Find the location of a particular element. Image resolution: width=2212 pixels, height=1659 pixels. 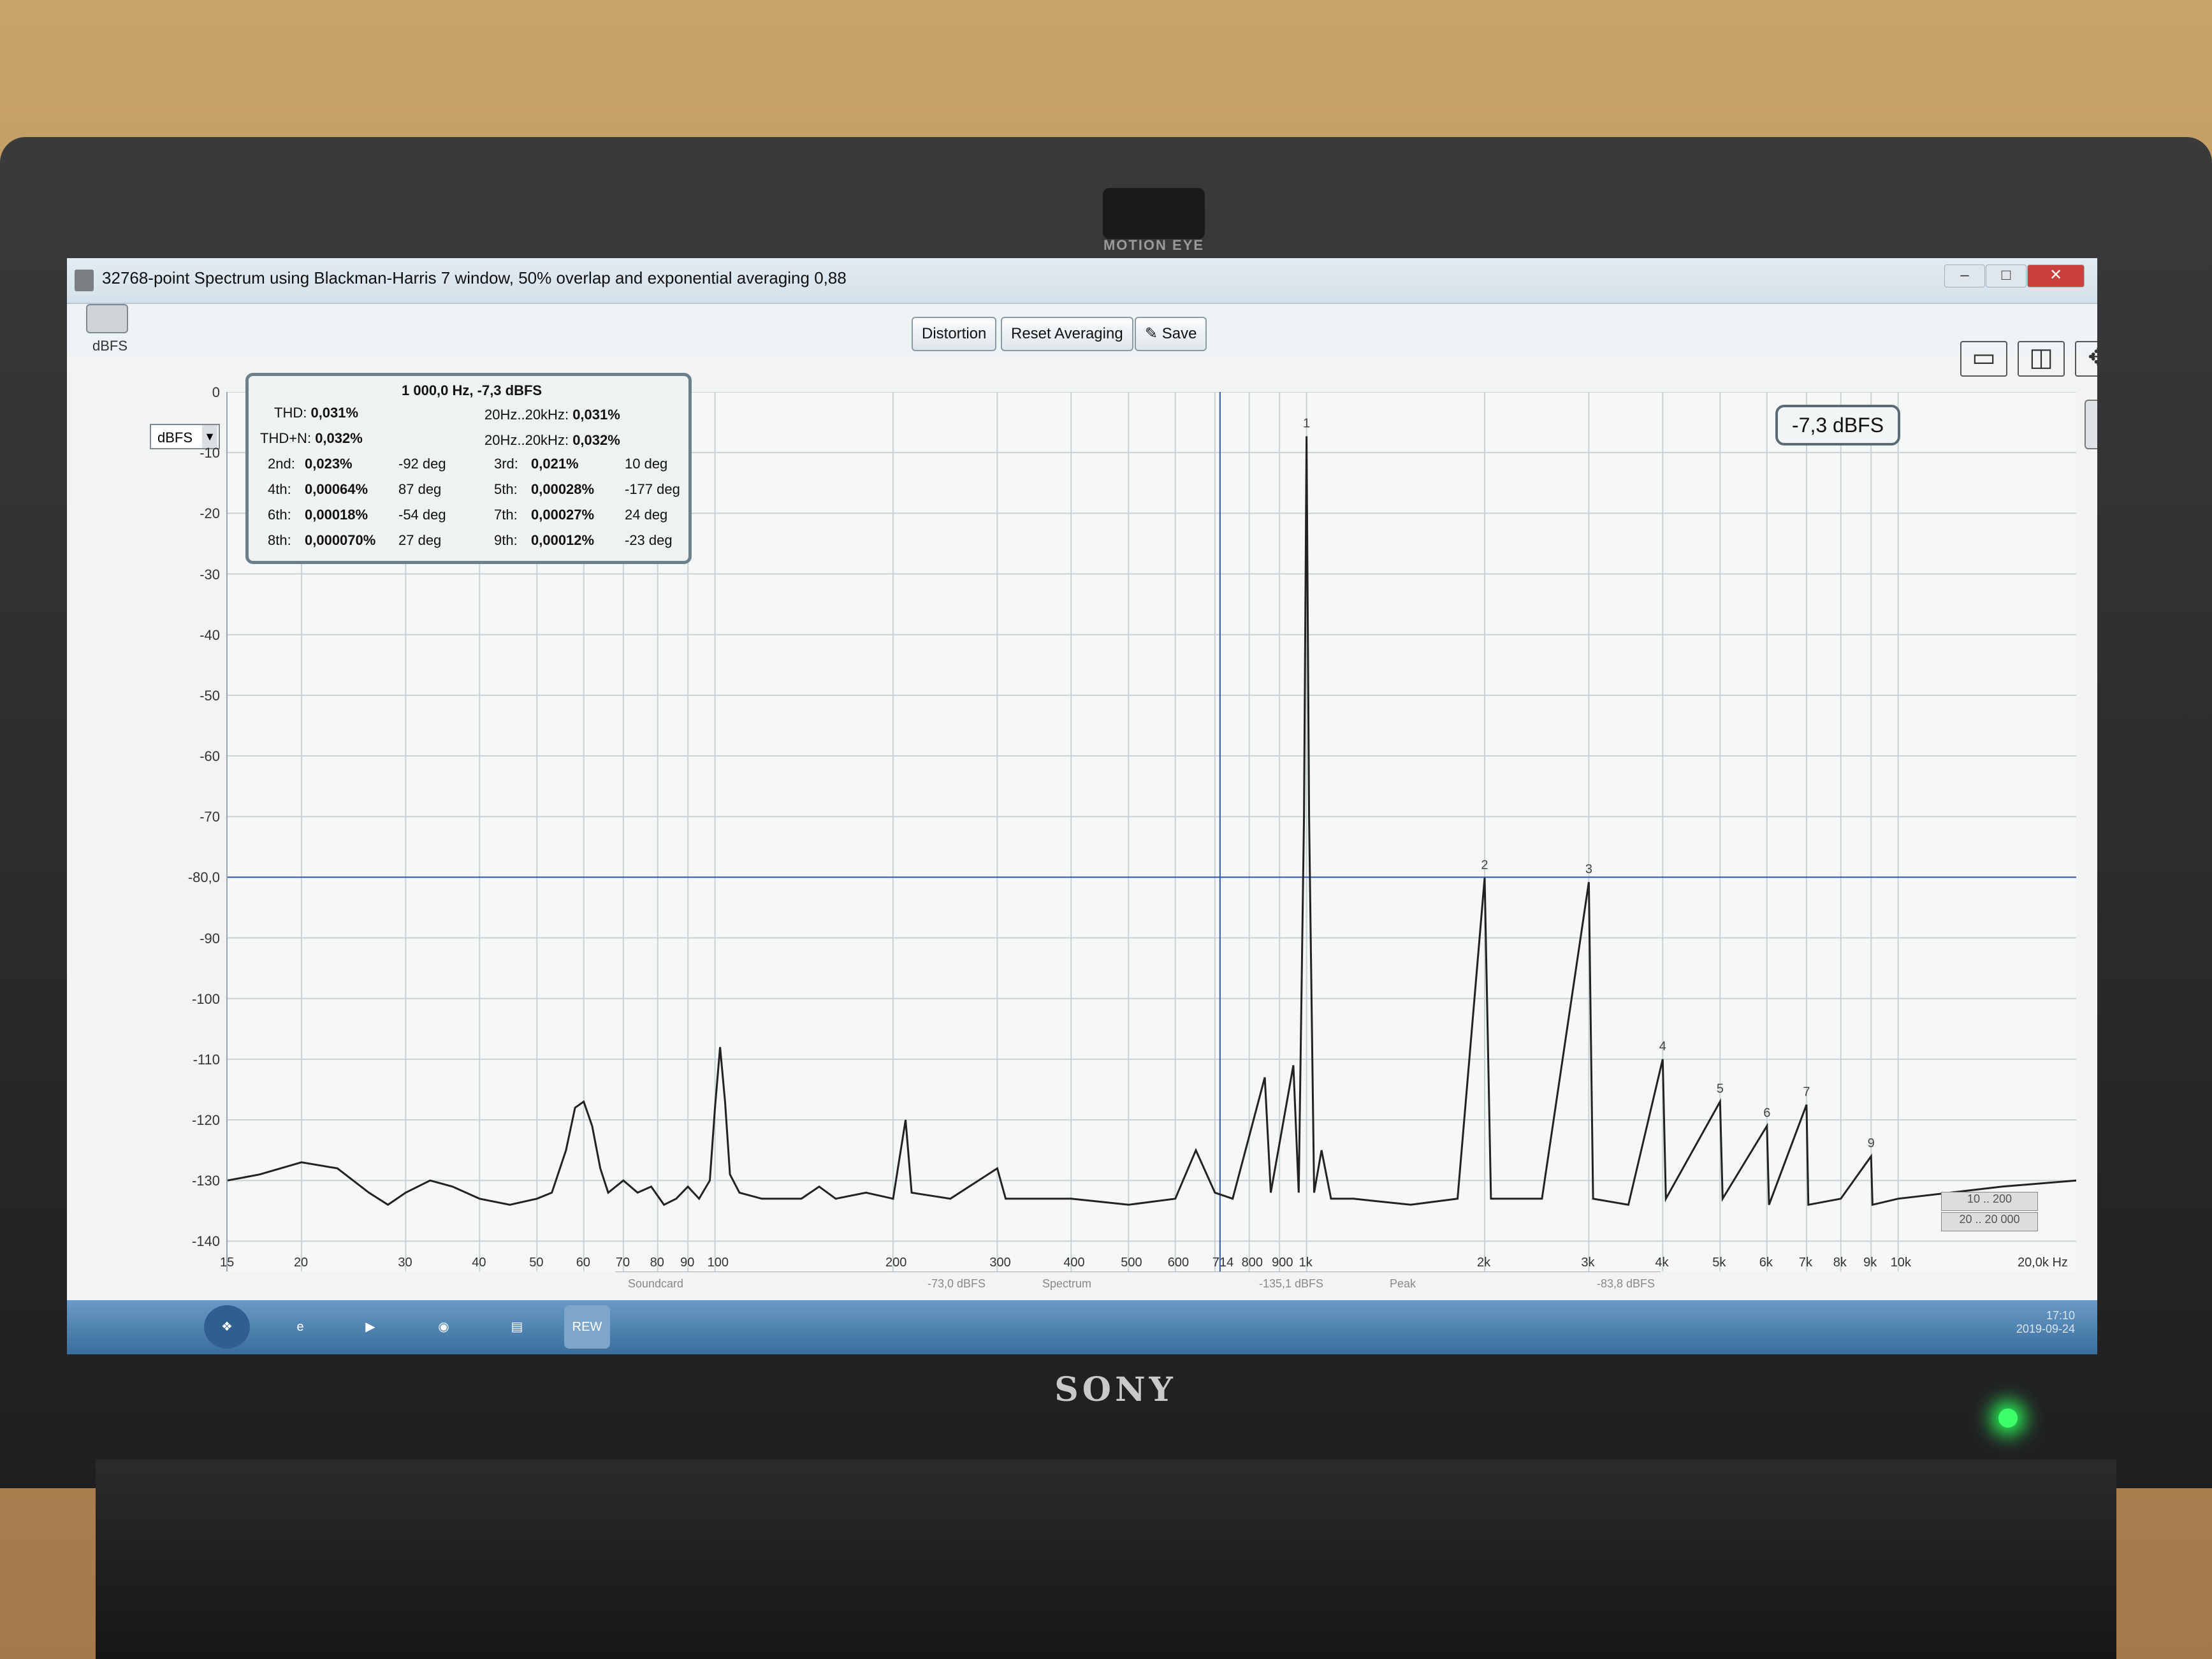

chrome-icon: ◉ is located at coordinates (444, 1327).